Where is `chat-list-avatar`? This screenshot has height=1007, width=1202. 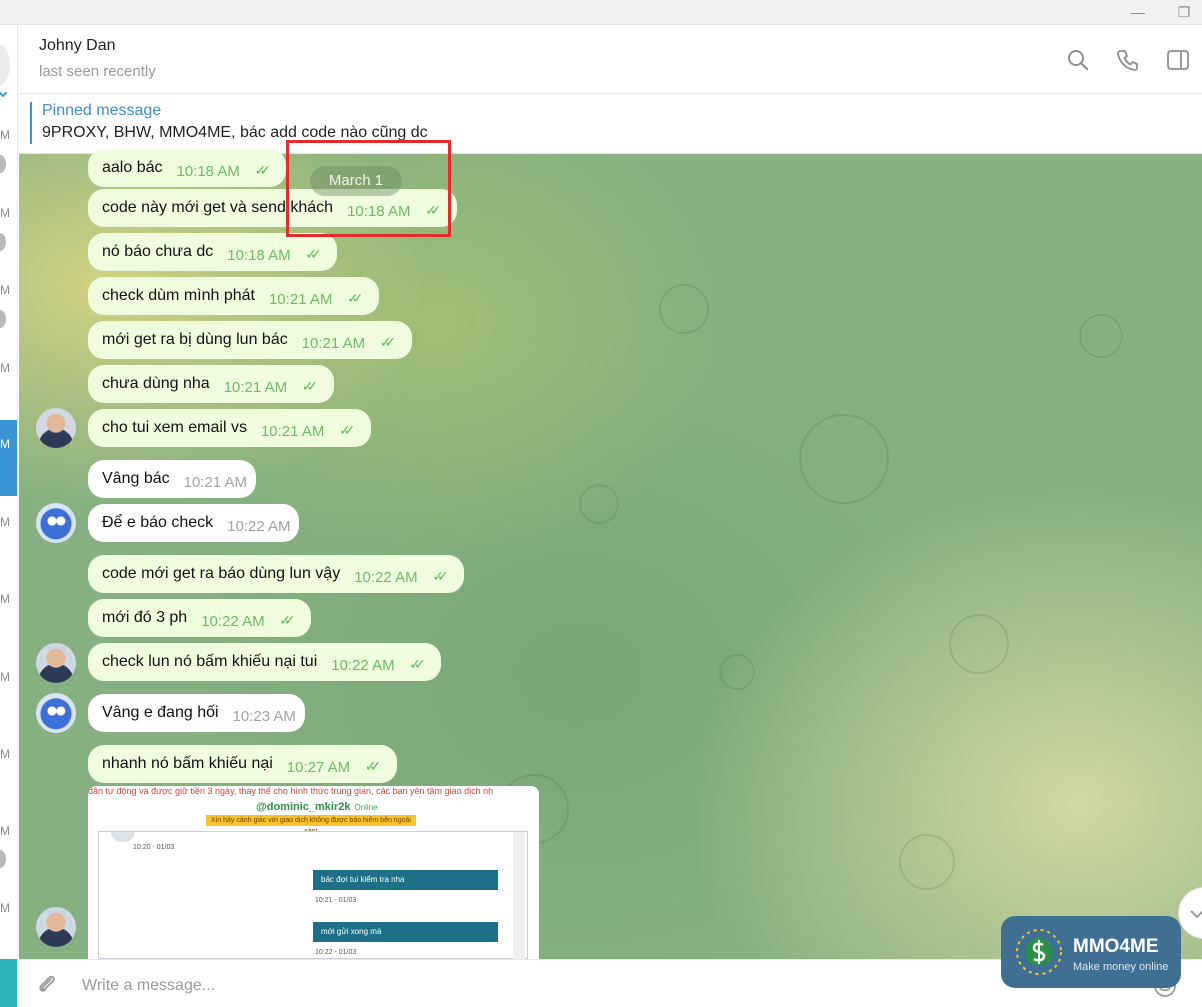
chat-list-avatar is located at coordinates (5, 65).